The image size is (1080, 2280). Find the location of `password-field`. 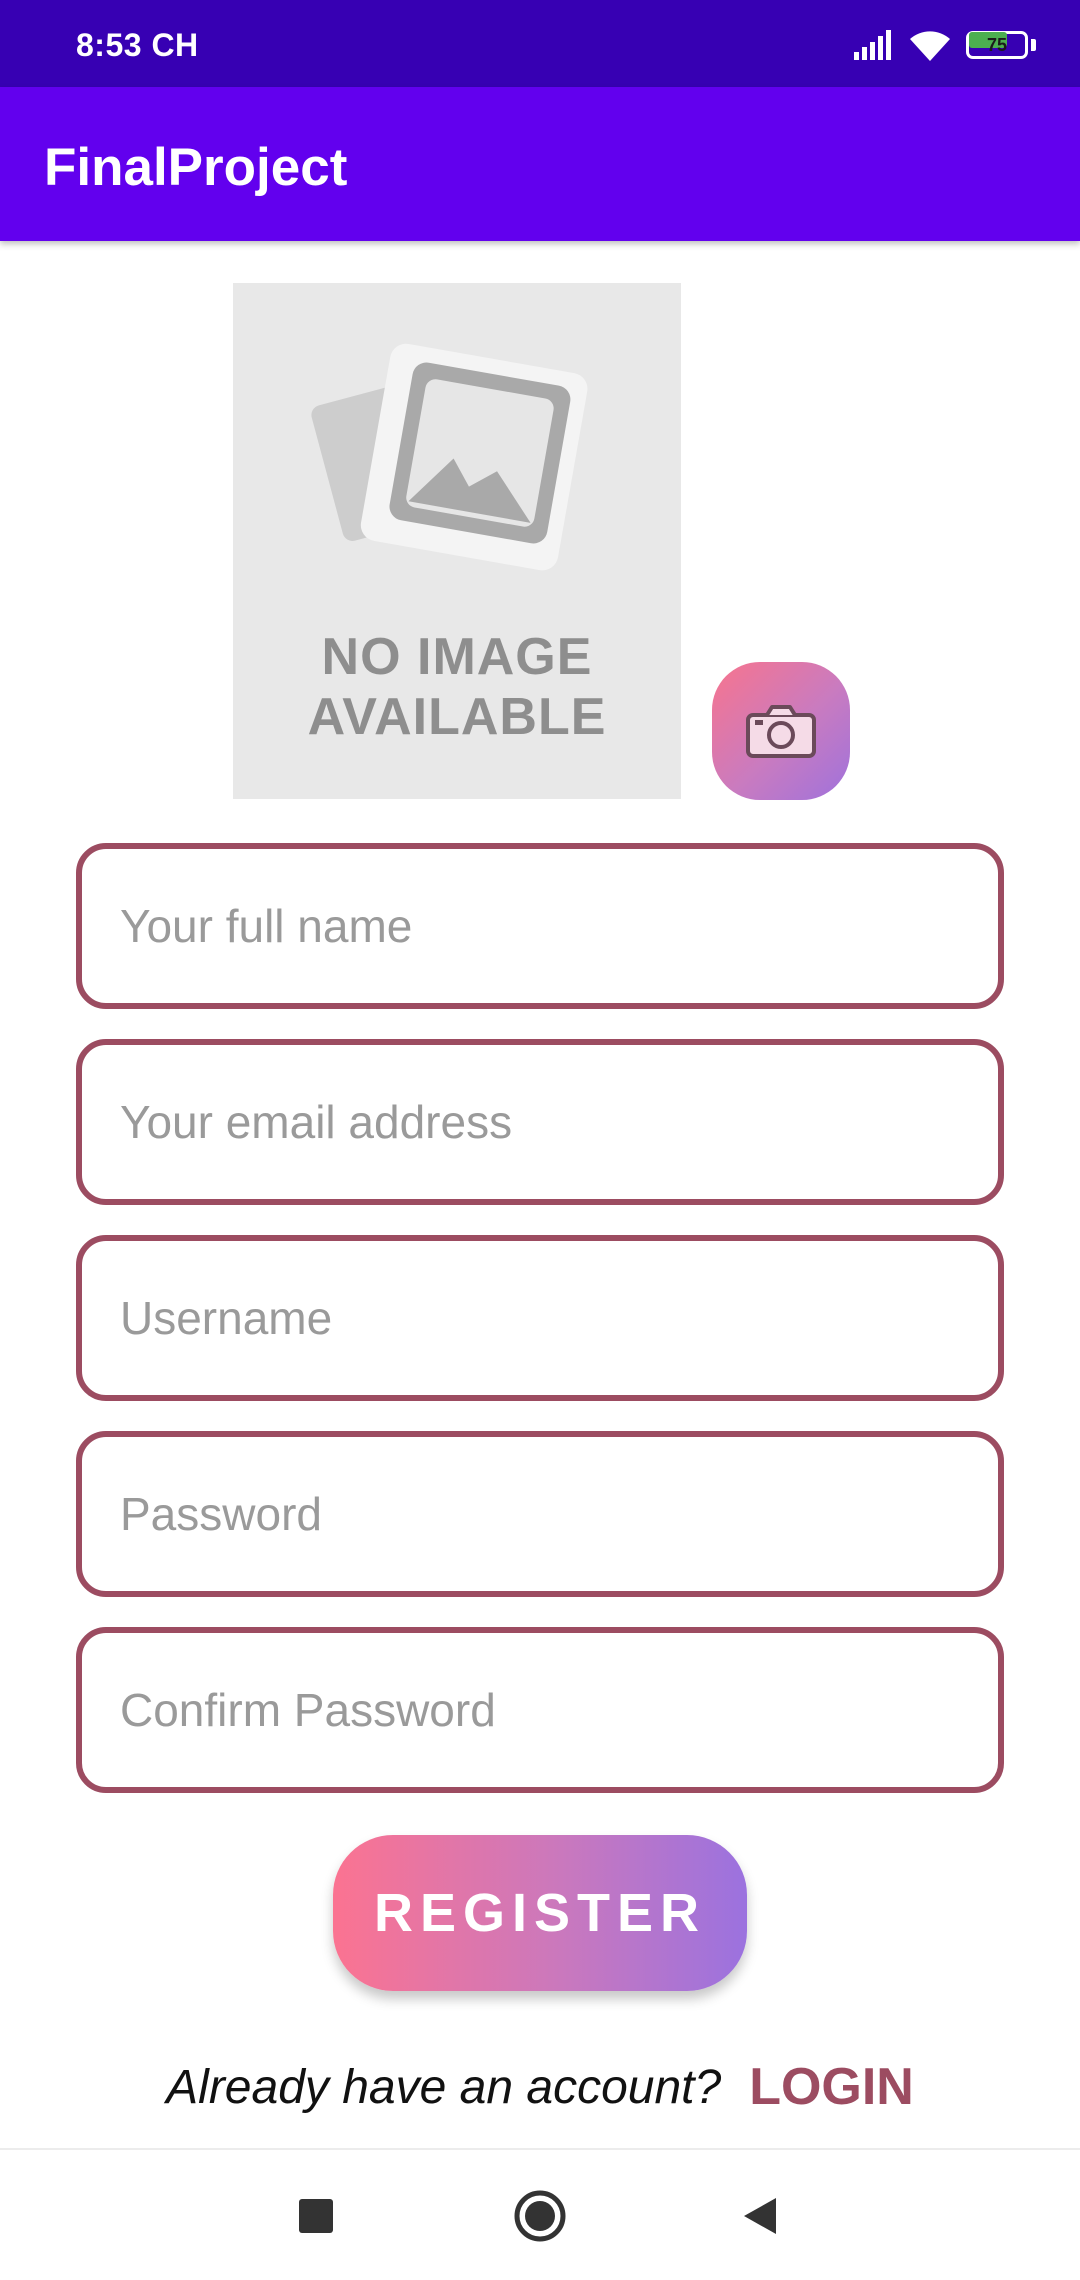

password-field is located at coordinates (540, 1514).